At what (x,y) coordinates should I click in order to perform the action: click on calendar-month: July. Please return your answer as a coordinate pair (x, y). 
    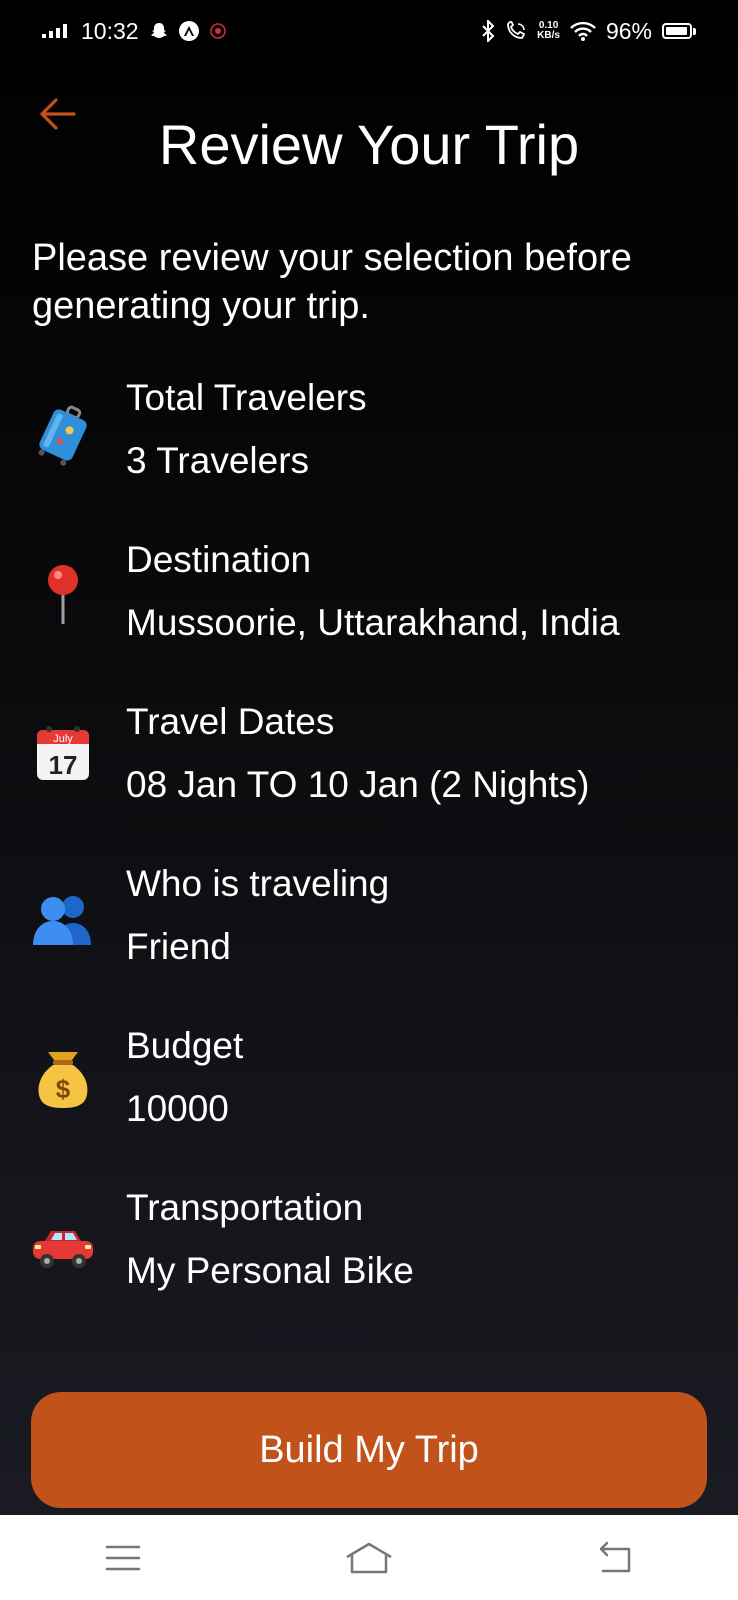
    Looking at the image, I should click on (63, 739).